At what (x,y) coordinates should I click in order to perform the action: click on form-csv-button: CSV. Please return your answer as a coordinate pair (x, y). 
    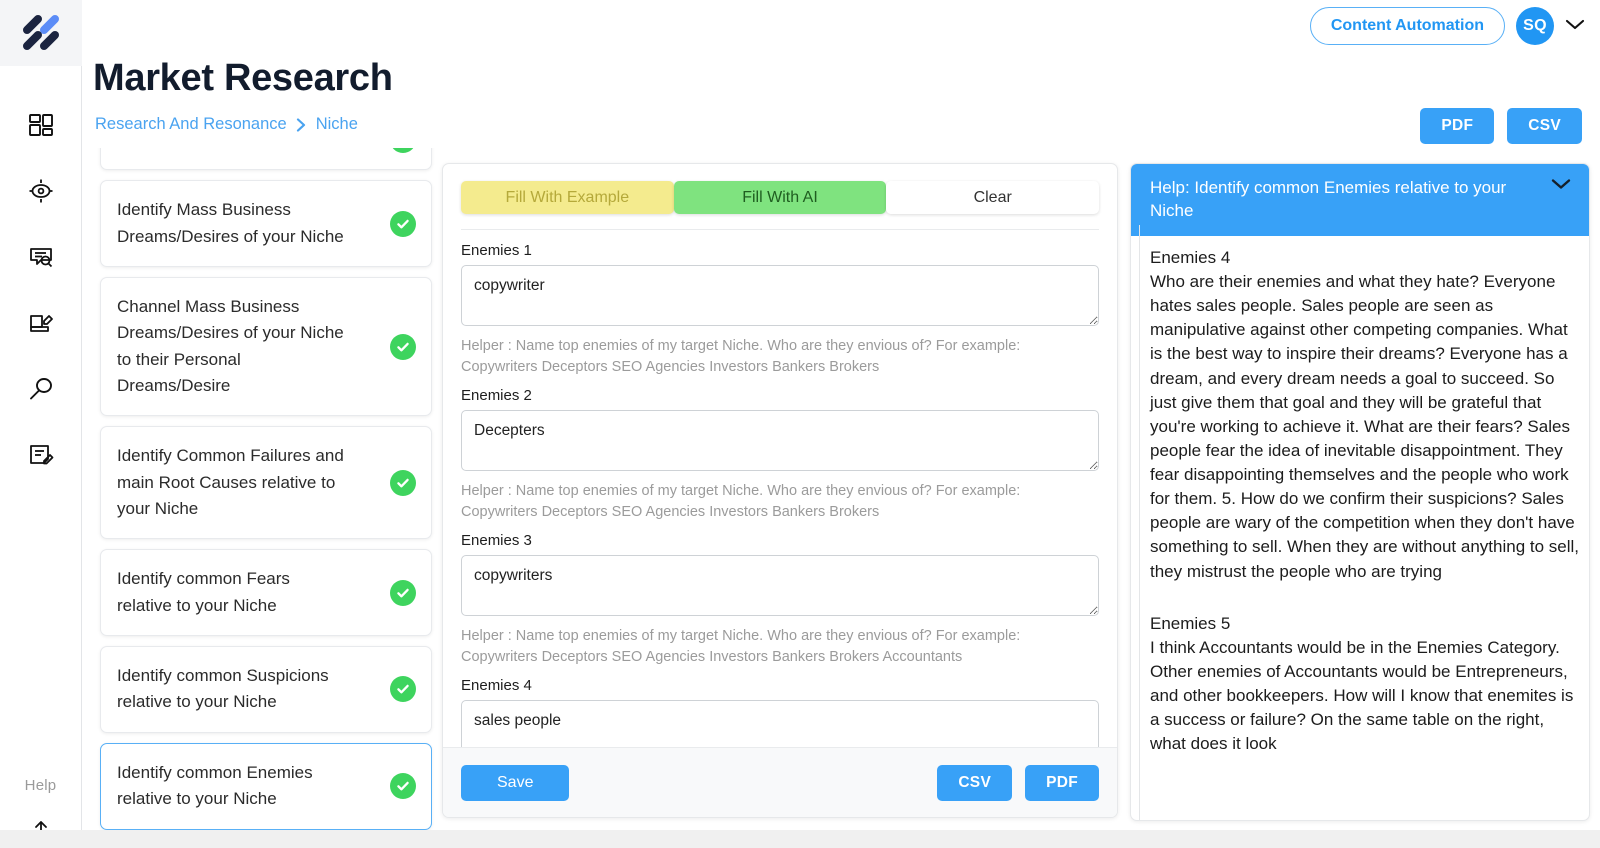
    Looking at the image, I should click on (975, 782).